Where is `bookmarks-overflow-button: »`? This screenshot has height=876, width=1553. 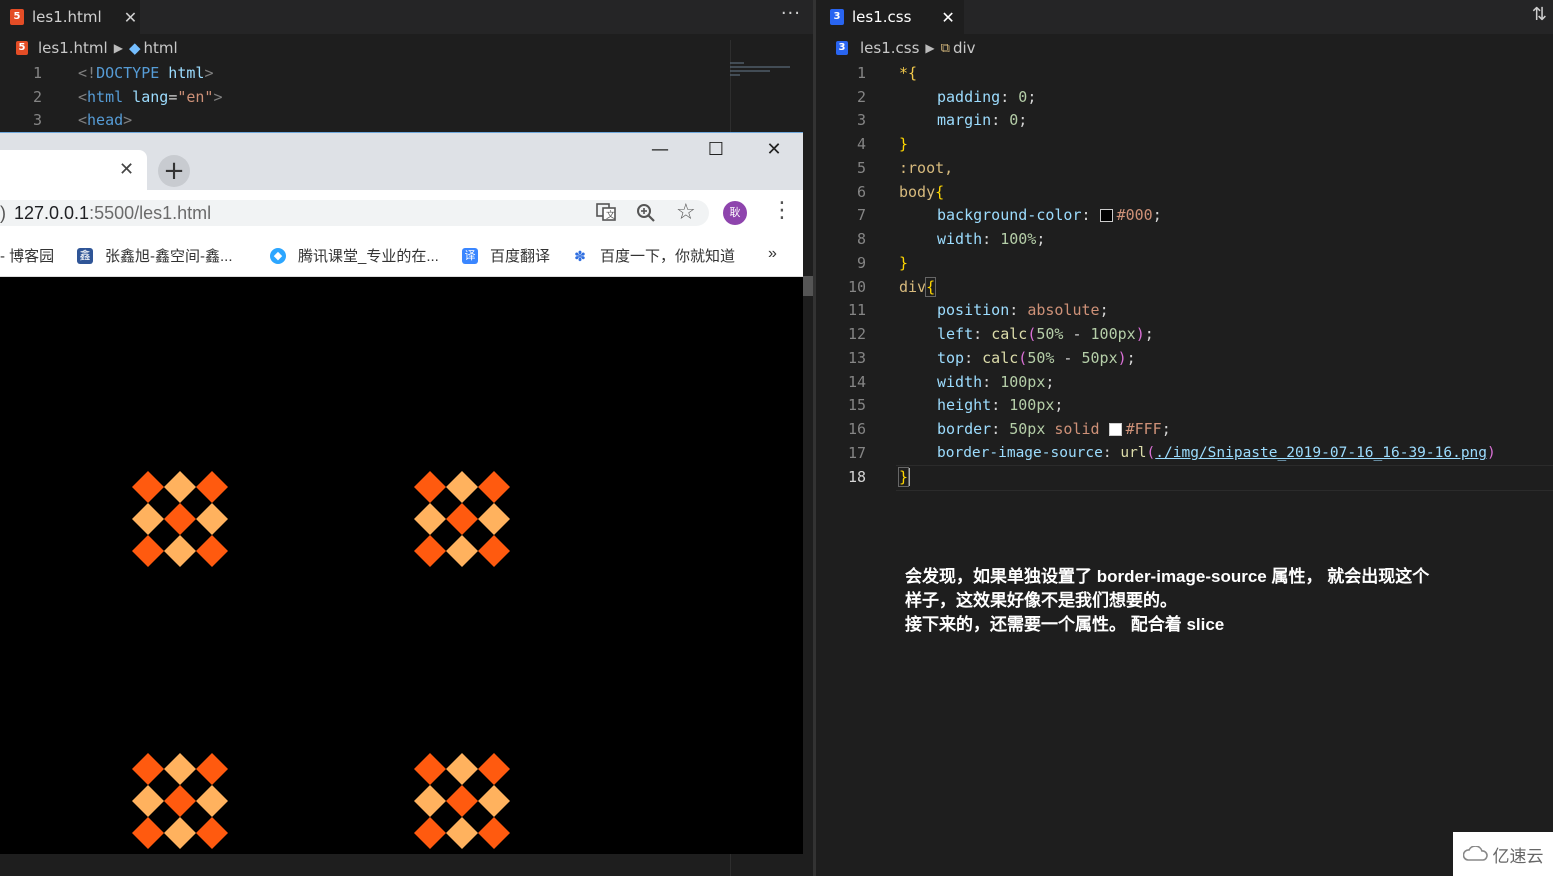
bookmarks-overflow-button: » is located at coordinates (772, 254).